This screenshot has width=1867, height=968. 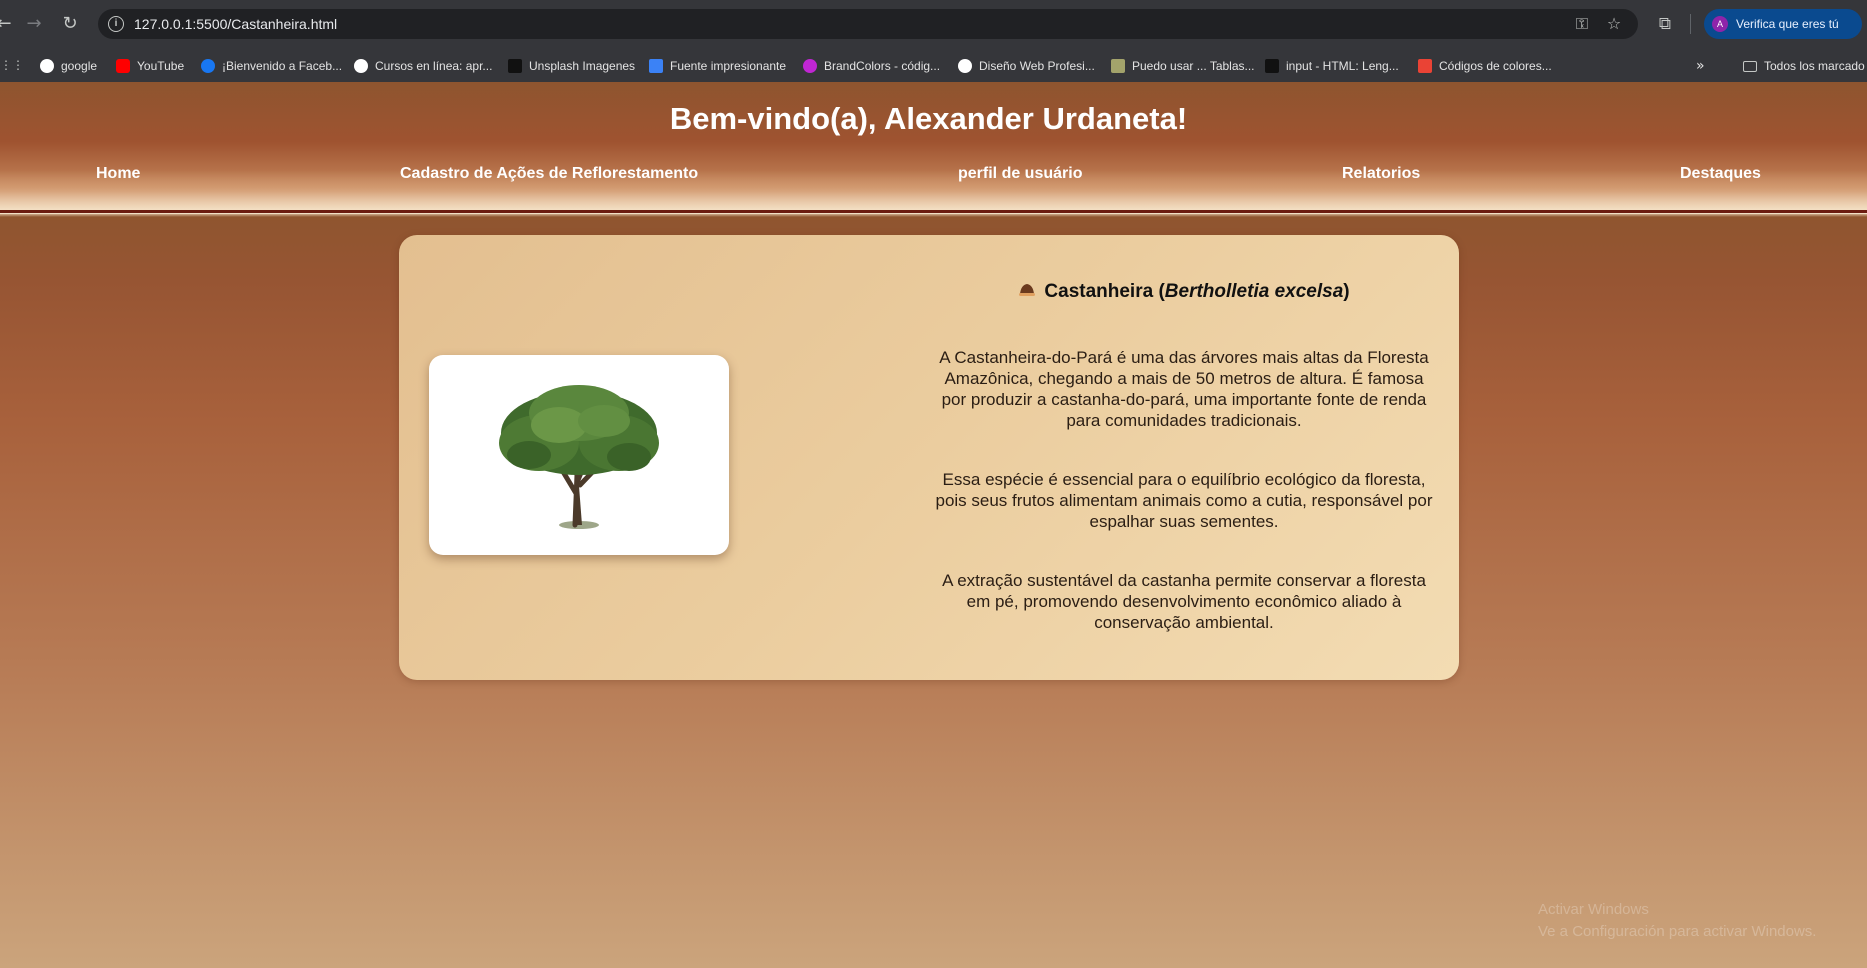 What do you see at coordinates (118, 174) in the screenshot?
I see `nav-home: Home` at bounding box center [118, 174].